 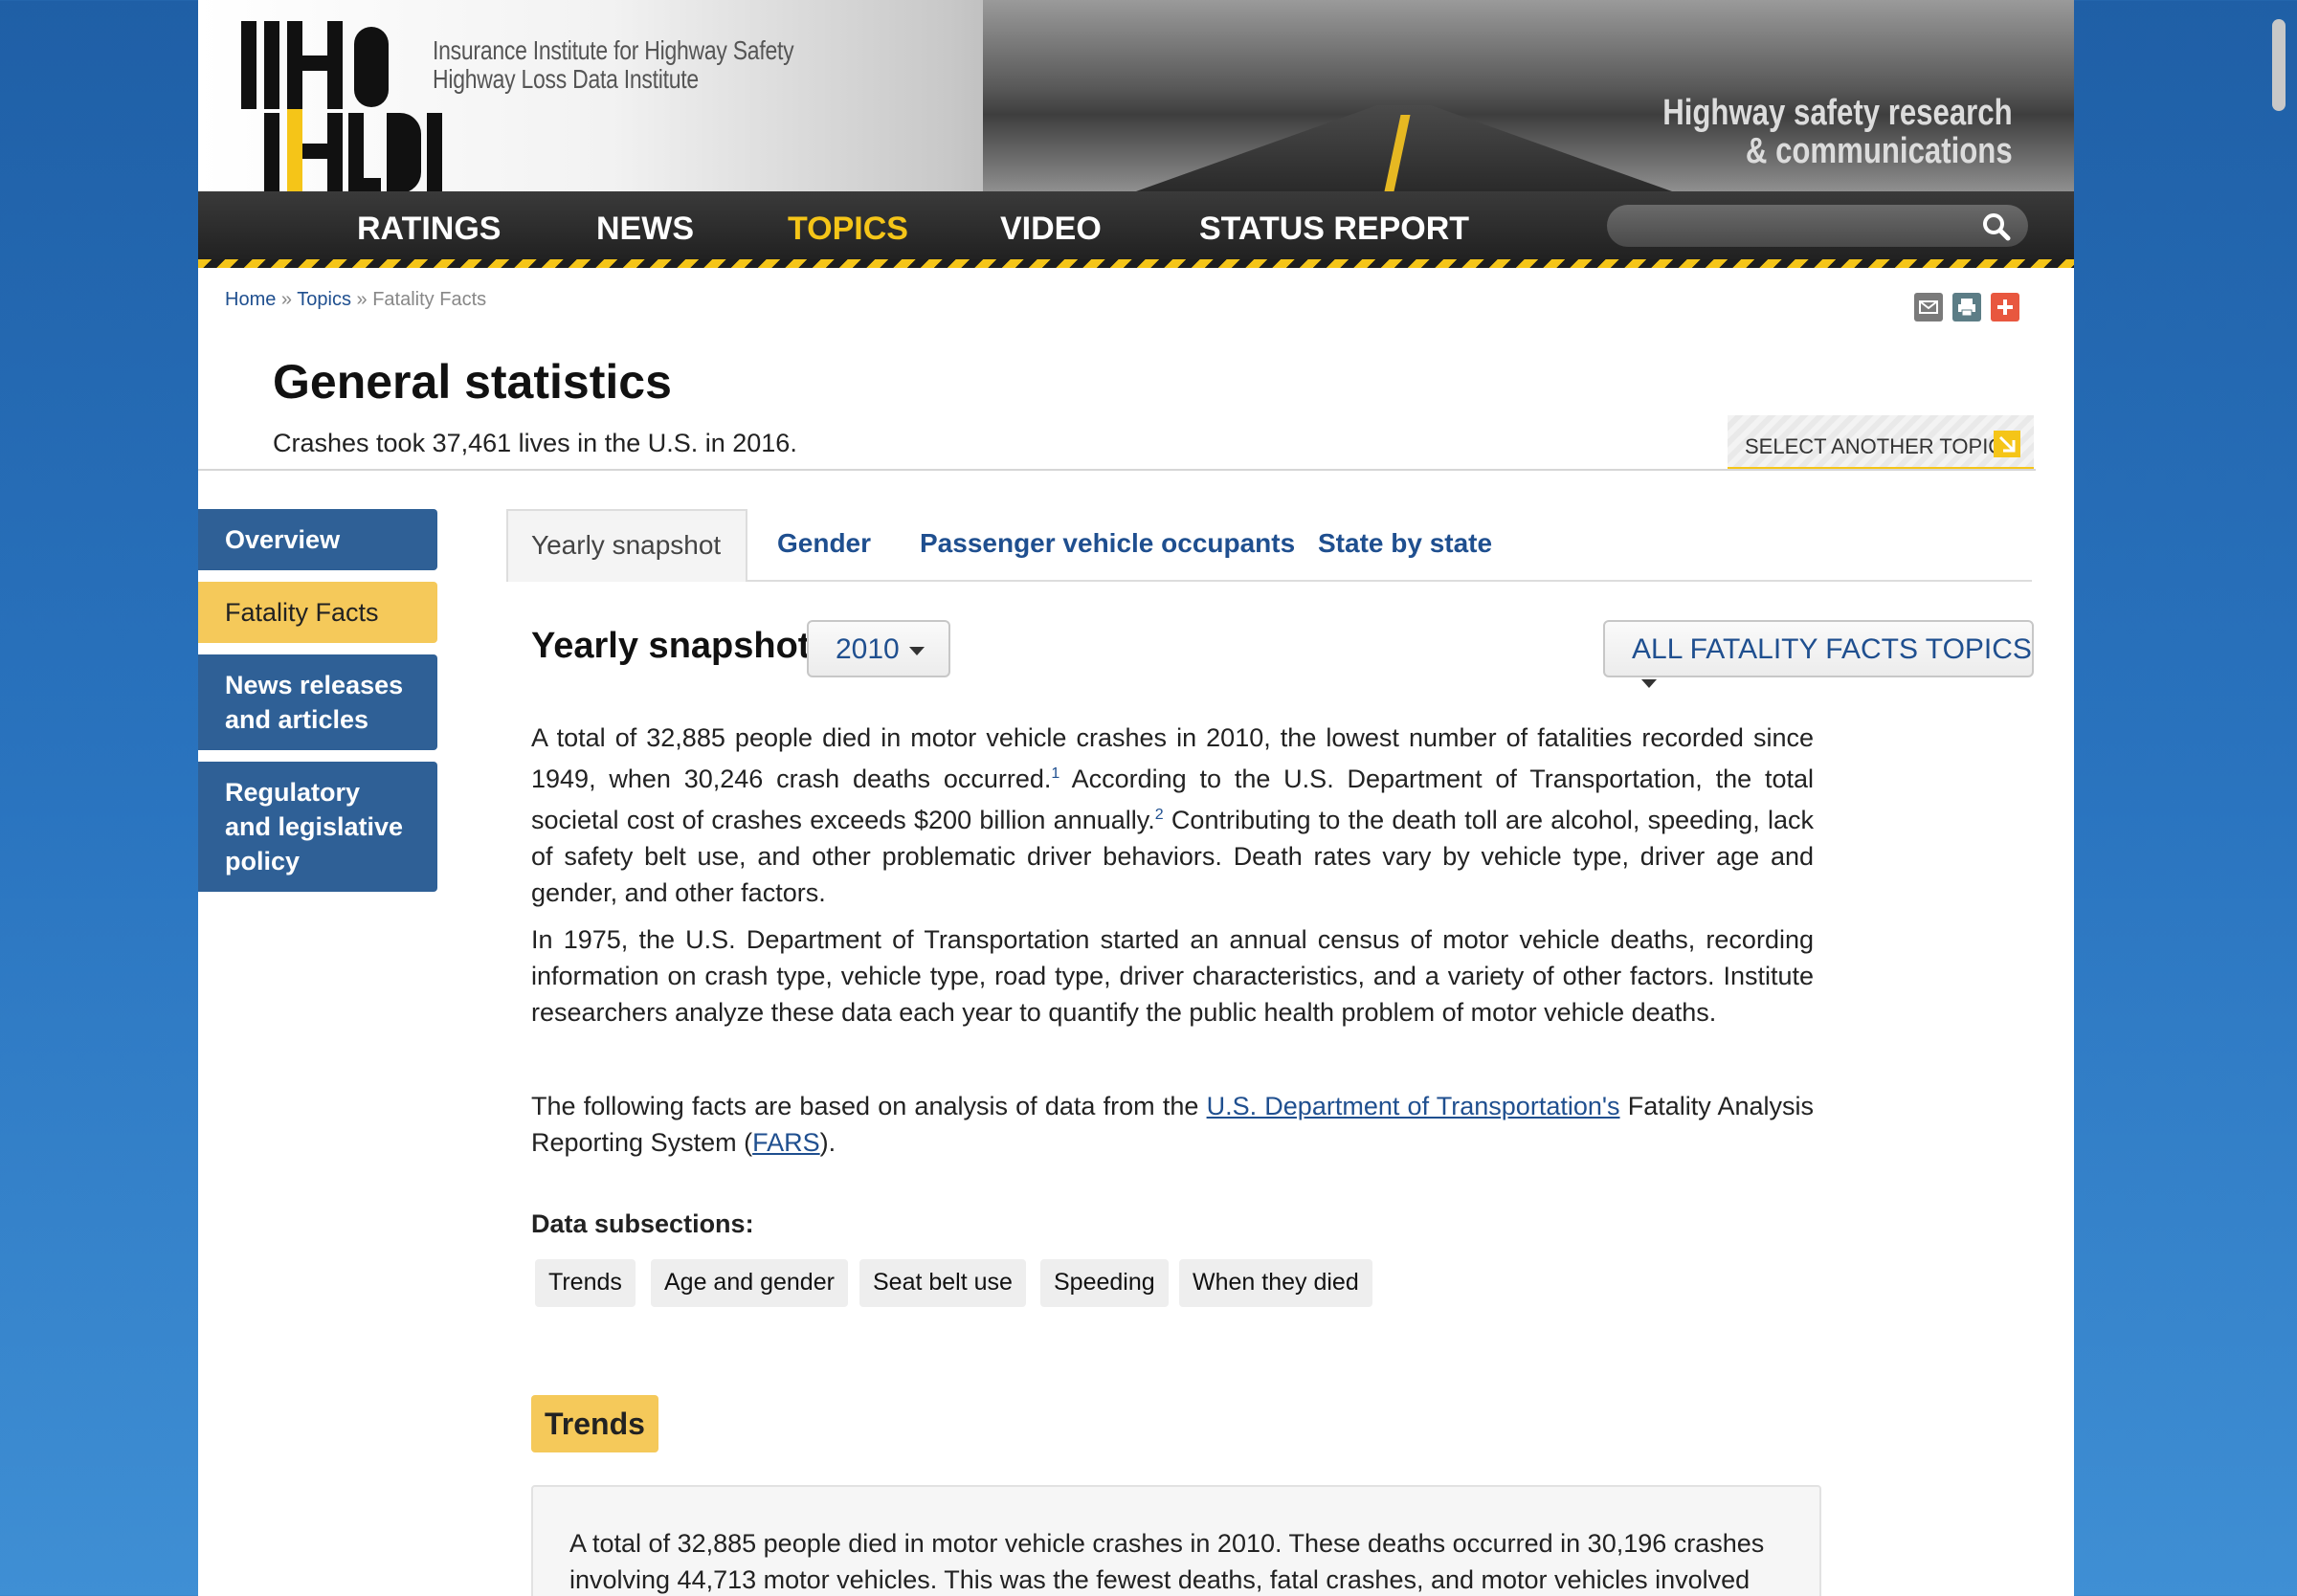 What do you see at coordinates (942, 1283) in the screenshot?
I see `chip-seat-belt-use: Seat belt use` at bounding box center [942, 1283].